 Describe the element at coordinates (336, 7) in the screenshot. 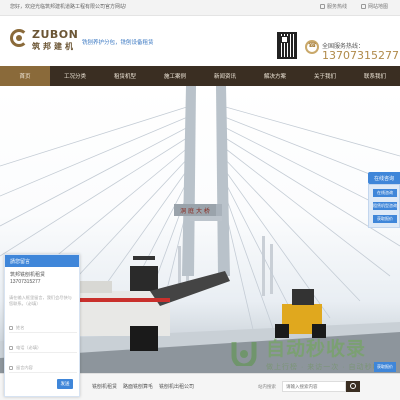

I see `hotline-link-label: 服务热线` at that location.